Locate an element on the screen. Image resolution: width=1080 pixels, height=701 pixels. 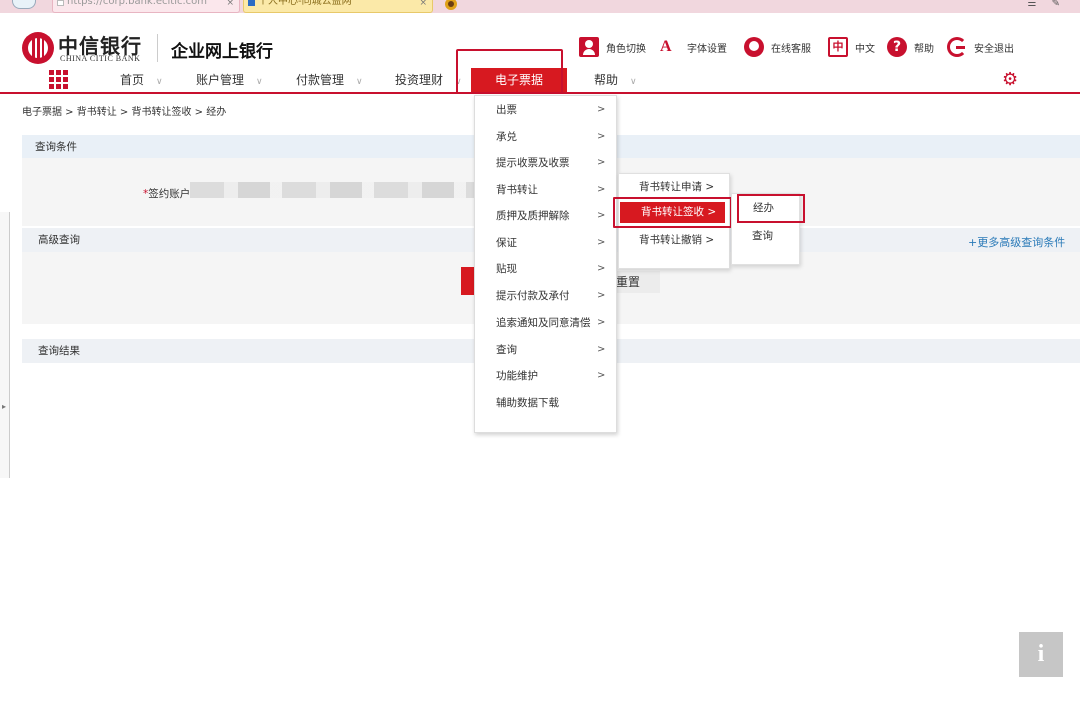
menu-item-data-download: 辅助数据下载 is located at coordinates (527, 403).